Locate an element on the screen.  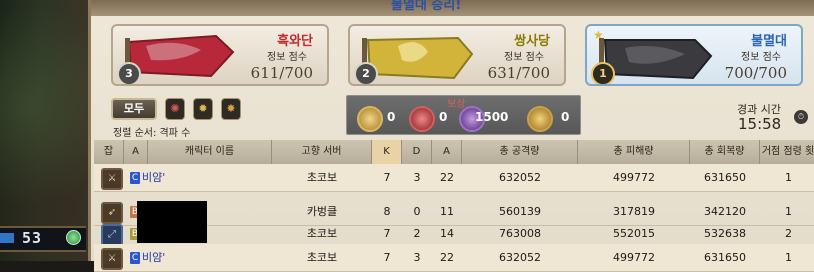
filter-immortal-flames-button: ✸ is located at coordinates (231, 109).